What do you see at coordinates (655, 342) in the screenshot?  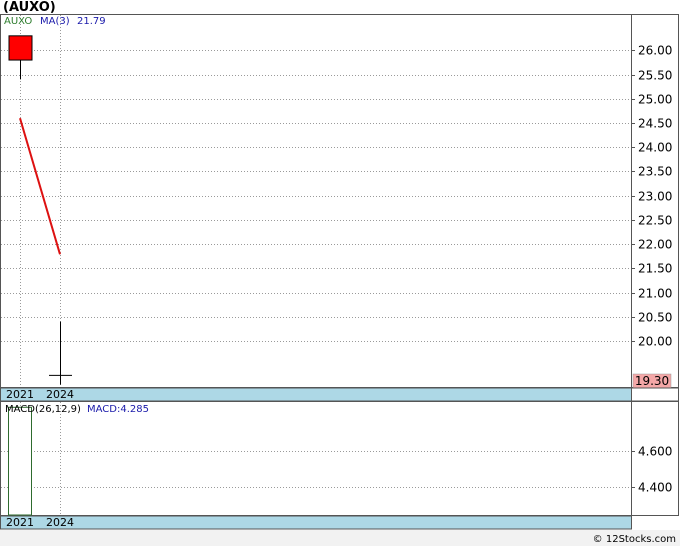 I see `price-y-tick-label: 20.00` at bounding box center [655, 342].